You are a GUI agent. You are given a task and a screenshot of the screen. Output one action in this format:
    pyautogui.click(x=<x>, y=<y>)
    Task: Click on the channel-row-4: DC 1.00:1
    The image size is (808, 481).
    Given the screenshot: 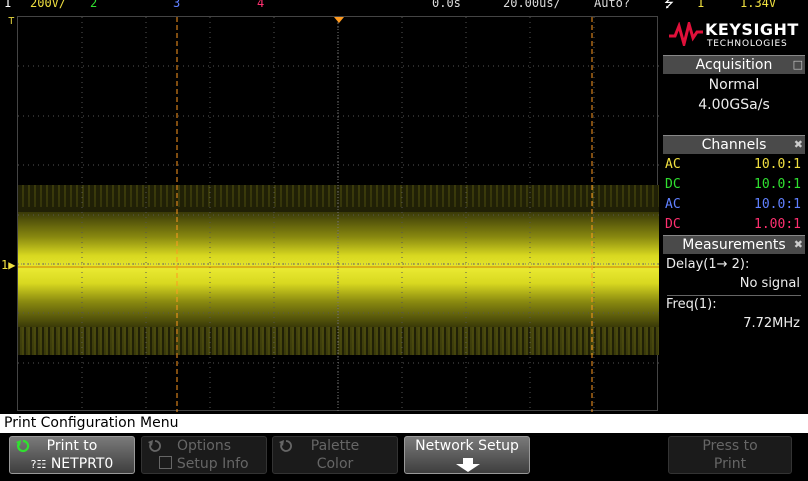 What is the action you would take?
    pyautogui.click(x=733, y=224)
    